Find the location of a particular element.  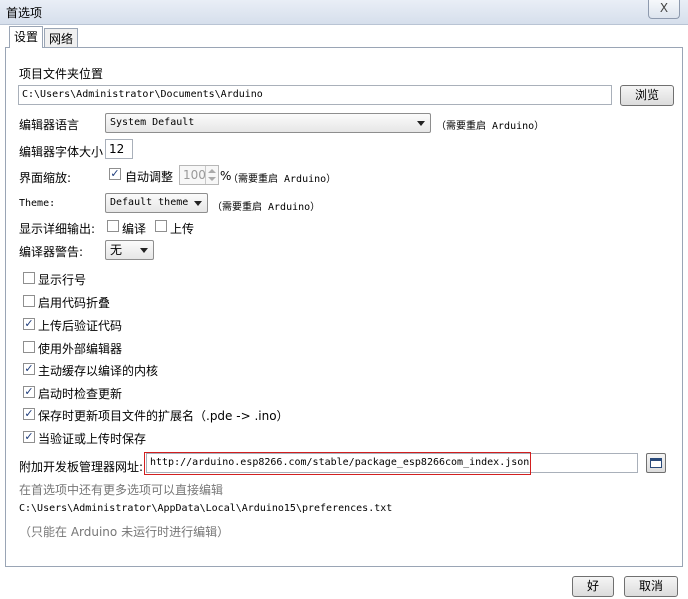

tab-network: 网络 is located at coordinates (61, 38).